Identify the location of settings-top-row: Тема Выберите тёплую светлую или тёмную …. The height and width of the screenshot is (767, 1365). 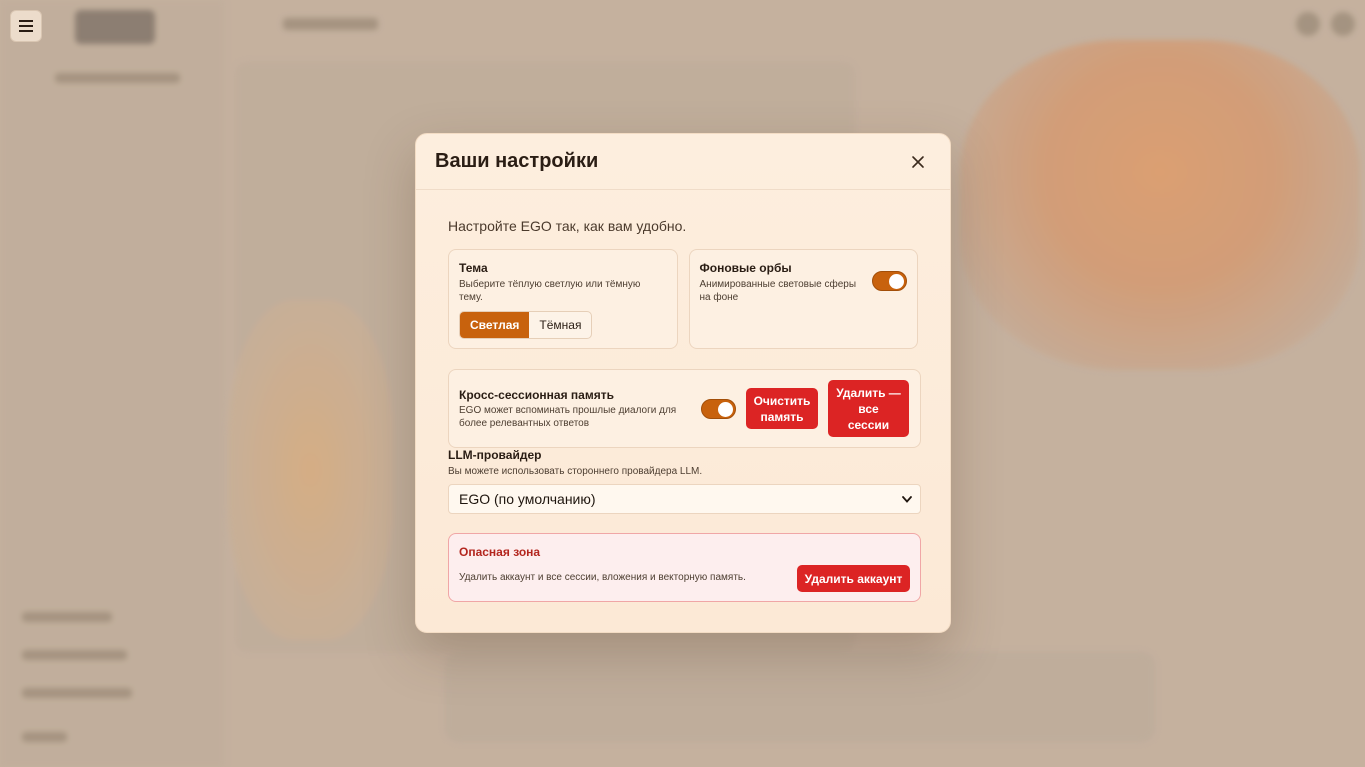
(683, 299).